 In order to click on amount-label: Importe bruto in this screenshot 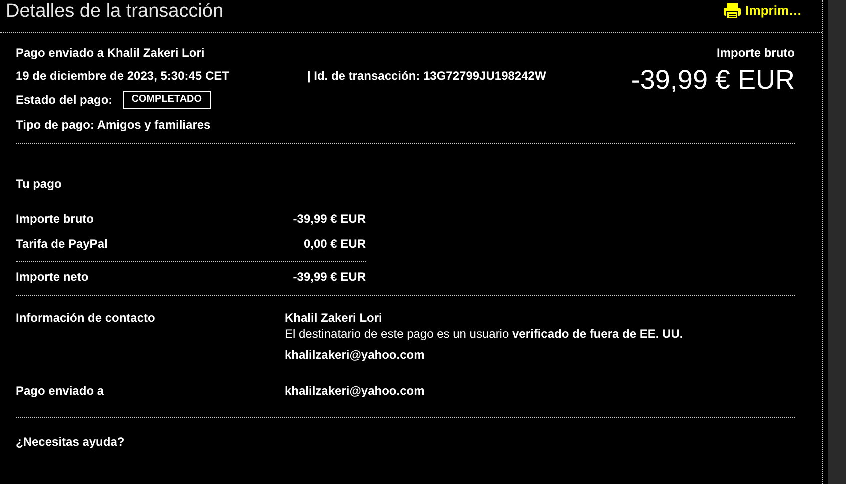, I will do `click(756, 53)`.